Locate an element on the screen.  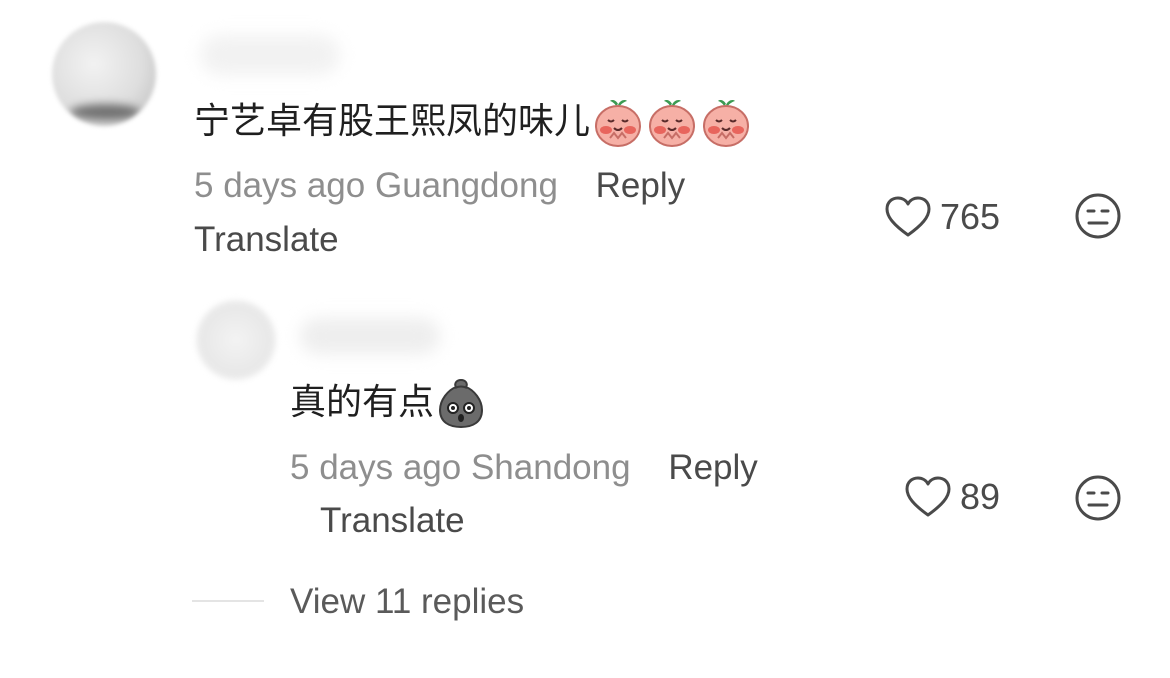
replies-divider is located at coordinates (228, 601).